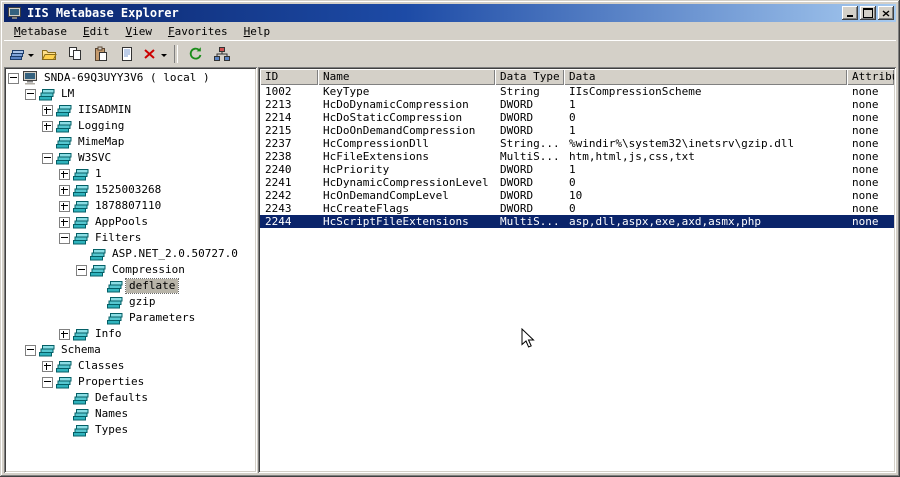 The height and width of the screenshot is (477, 900). I want to click on paste-button, so click(101, 54).